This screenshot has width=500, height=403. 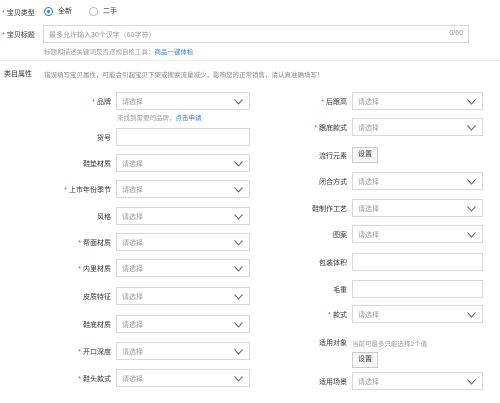 I want to click on radio-used: 二手, so click(x=103, y=11).